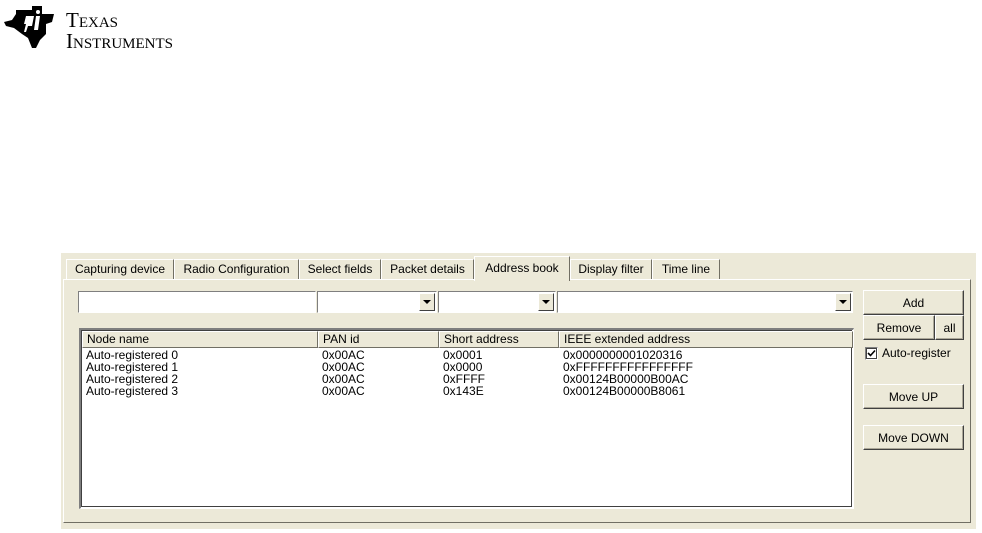 The height and width of the screenshot is (533, 982). I want to click on checkmark-icon, so click(871, 353).